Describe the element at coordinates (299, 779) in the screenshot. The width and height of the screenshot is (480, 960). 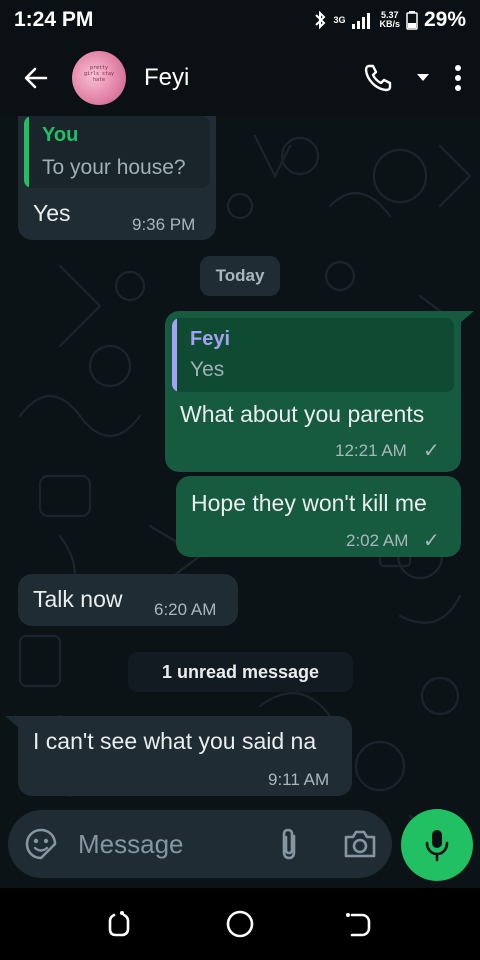
I see `message-time: 9:11 AM` at that location.